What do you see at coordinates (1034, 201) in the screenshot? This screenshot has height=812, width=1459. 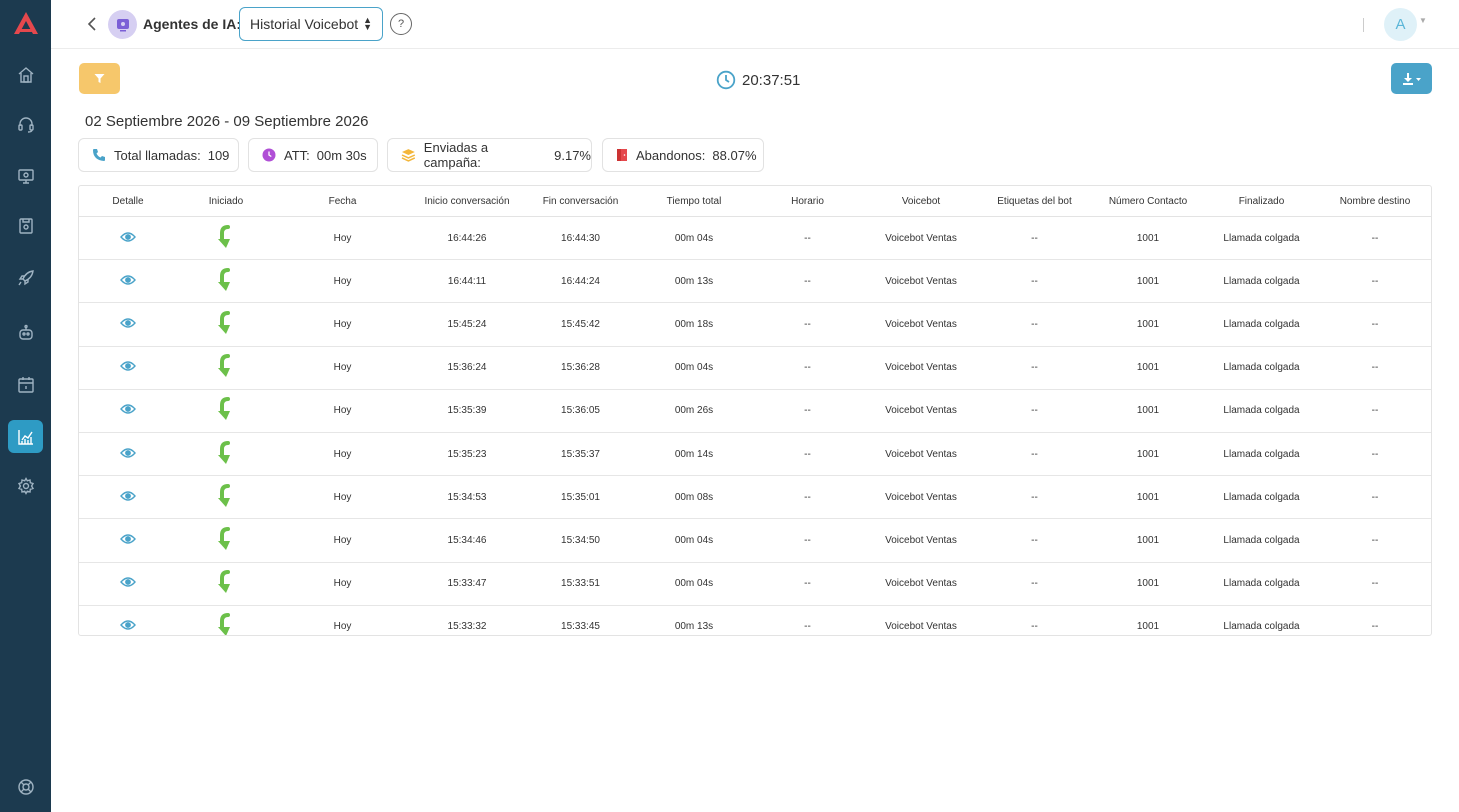 I see `column-header: Etiquetas del bot` at bounding box center [1034, 201].